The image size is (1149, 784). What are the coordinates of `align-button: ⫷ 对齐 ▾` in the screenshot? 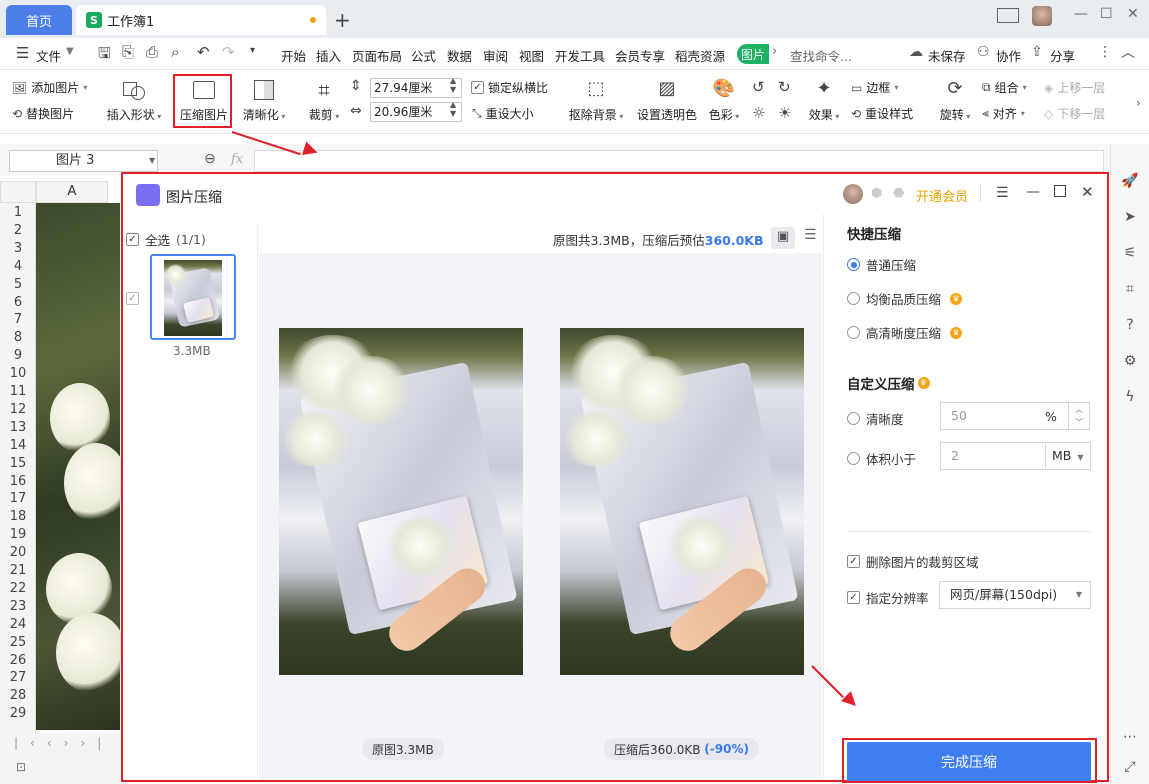 It's located at (1003, 113).